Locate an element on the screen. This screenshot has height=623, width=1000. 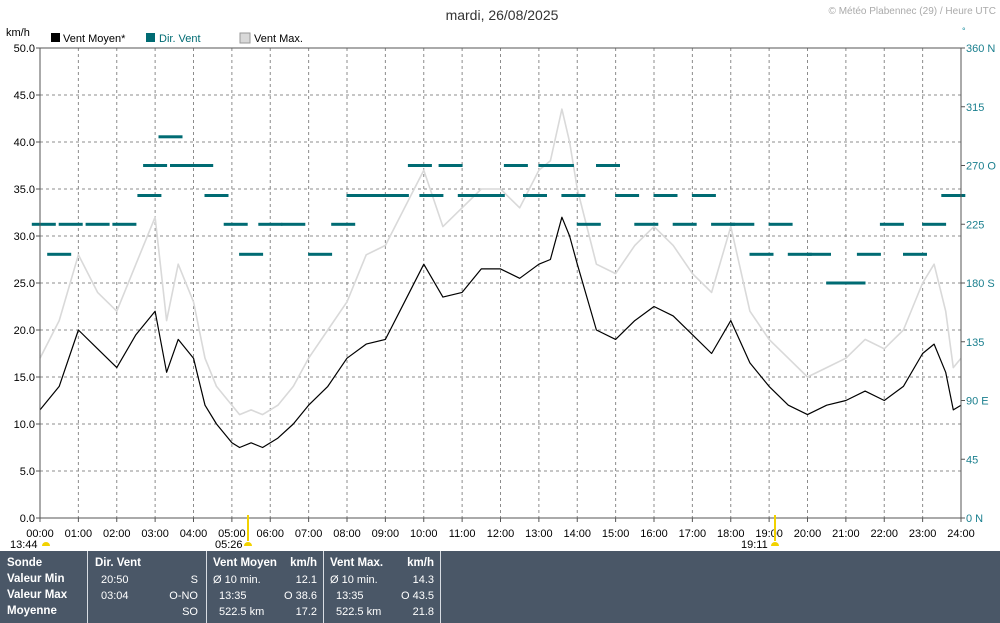
y-tick-label: 15.0 is located at coordinates (24, 378).